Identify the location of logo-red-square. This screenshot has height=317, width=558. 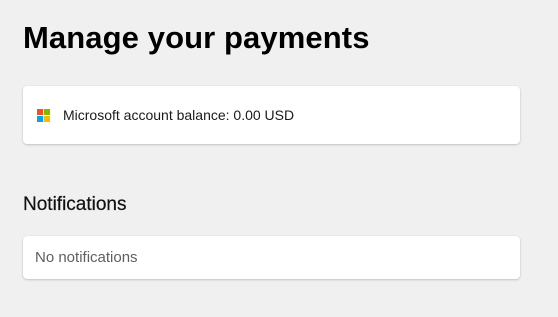
(40, 111).